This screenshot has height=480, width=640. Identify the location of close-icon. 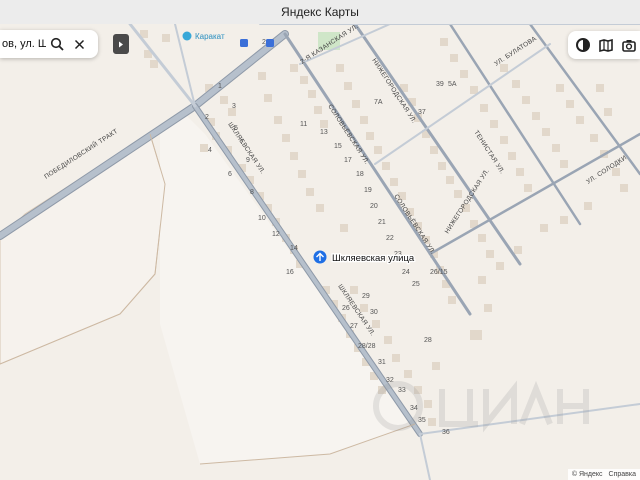
(79, 44).